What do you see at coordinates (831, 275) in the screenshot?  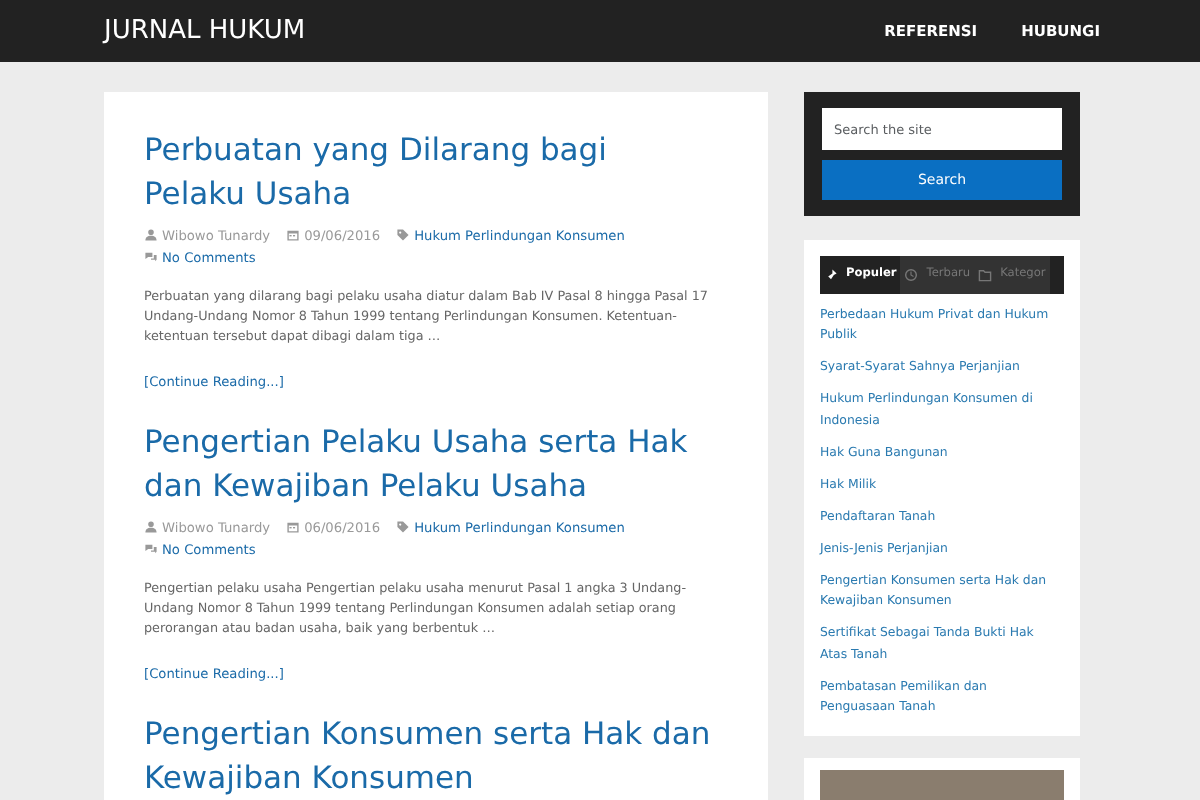 I see `pin-icon` at bounding box center [831, 275].